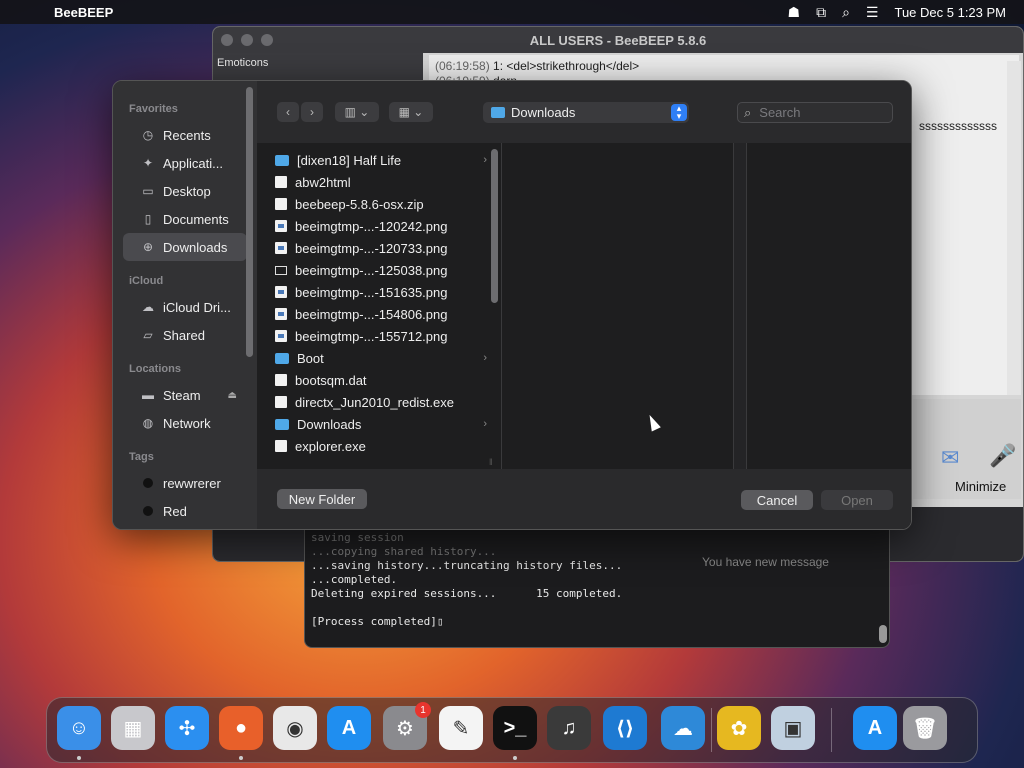  What do you see at coordinates (79, 728) in the screenshot?
I see `finder-icon: ☺` at bounding box center [79, 728].